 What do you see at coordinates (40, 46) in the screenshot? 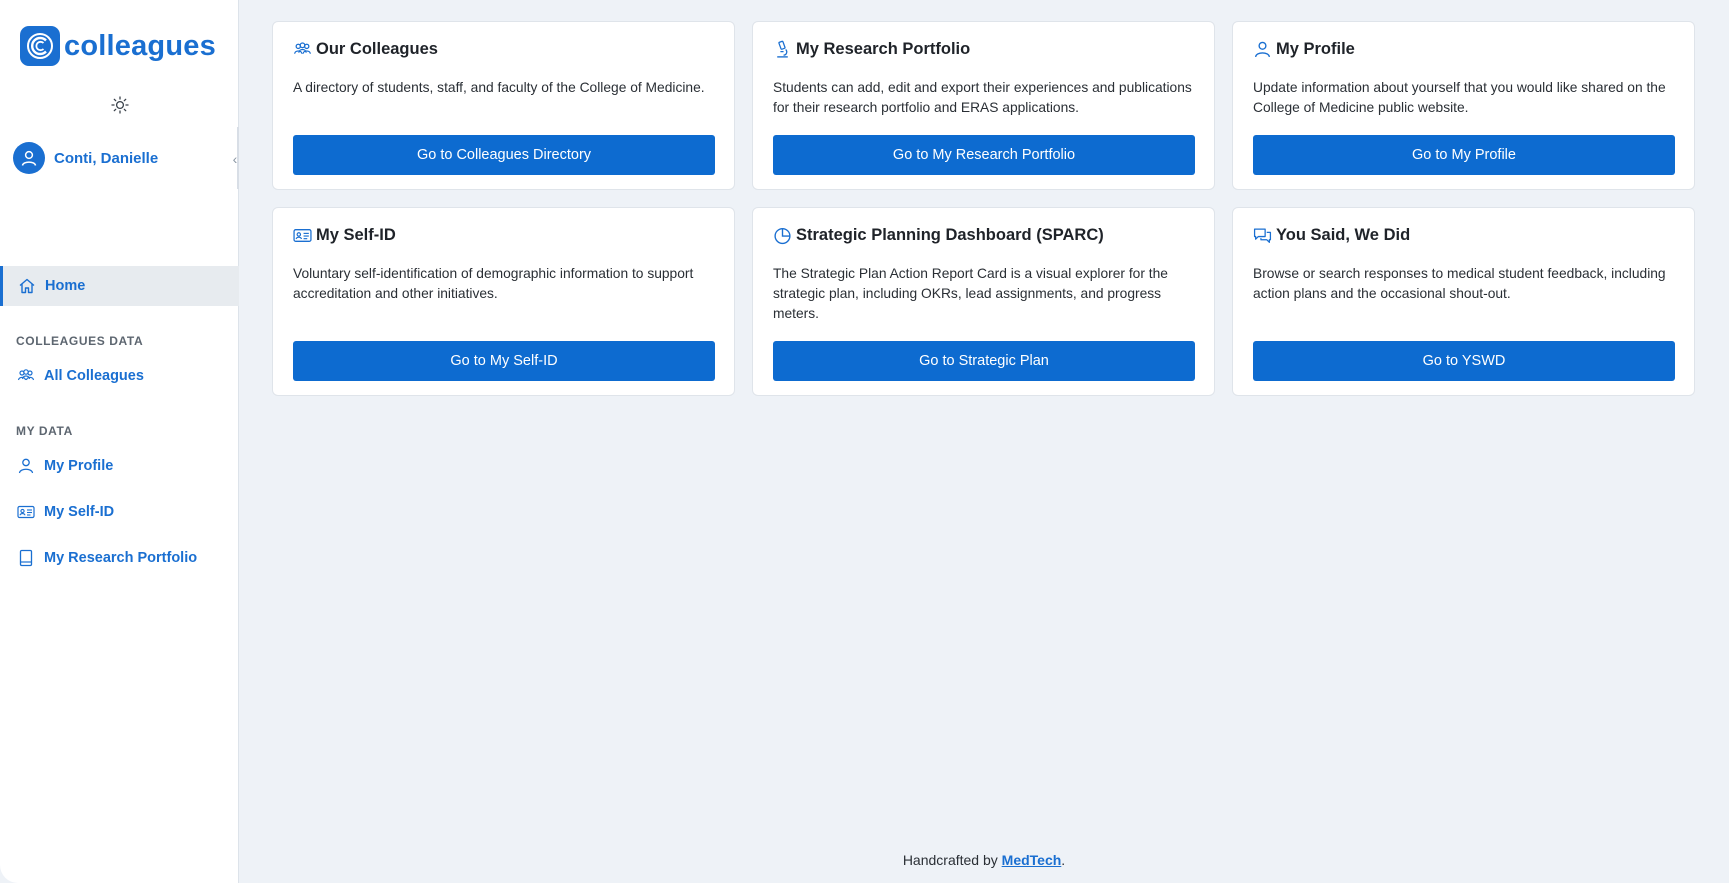
I see `logo-mark-icon` at bounding box center [40, 46].